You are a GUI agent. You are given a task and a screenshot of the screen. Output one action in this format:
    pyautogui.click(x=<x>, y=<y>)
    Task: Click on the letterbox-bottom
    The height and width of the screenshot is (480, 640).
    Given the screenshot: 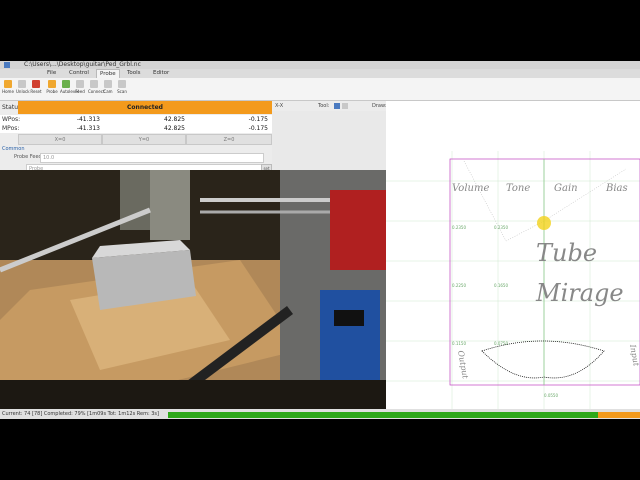 What is the action you would take?
    pyautogui.click(x=320, y=449)
    